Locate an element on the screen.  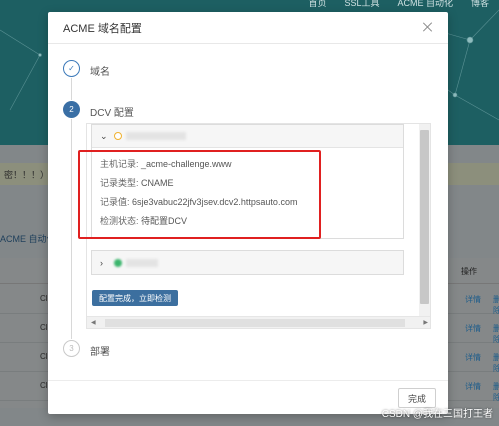
step-1-check-icon: ✓ is located at coordinates (71, 68).